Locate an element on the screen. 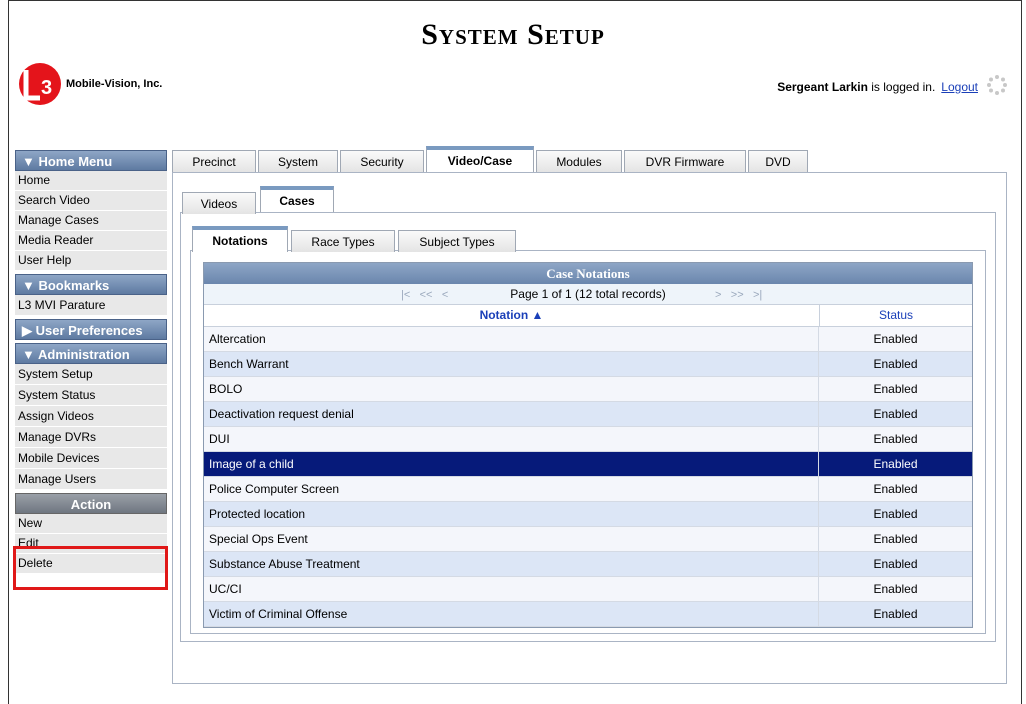 The image size is (1026, 704). user-preferences-header: ▶ User Preferences is located at coordinates (91, 329).